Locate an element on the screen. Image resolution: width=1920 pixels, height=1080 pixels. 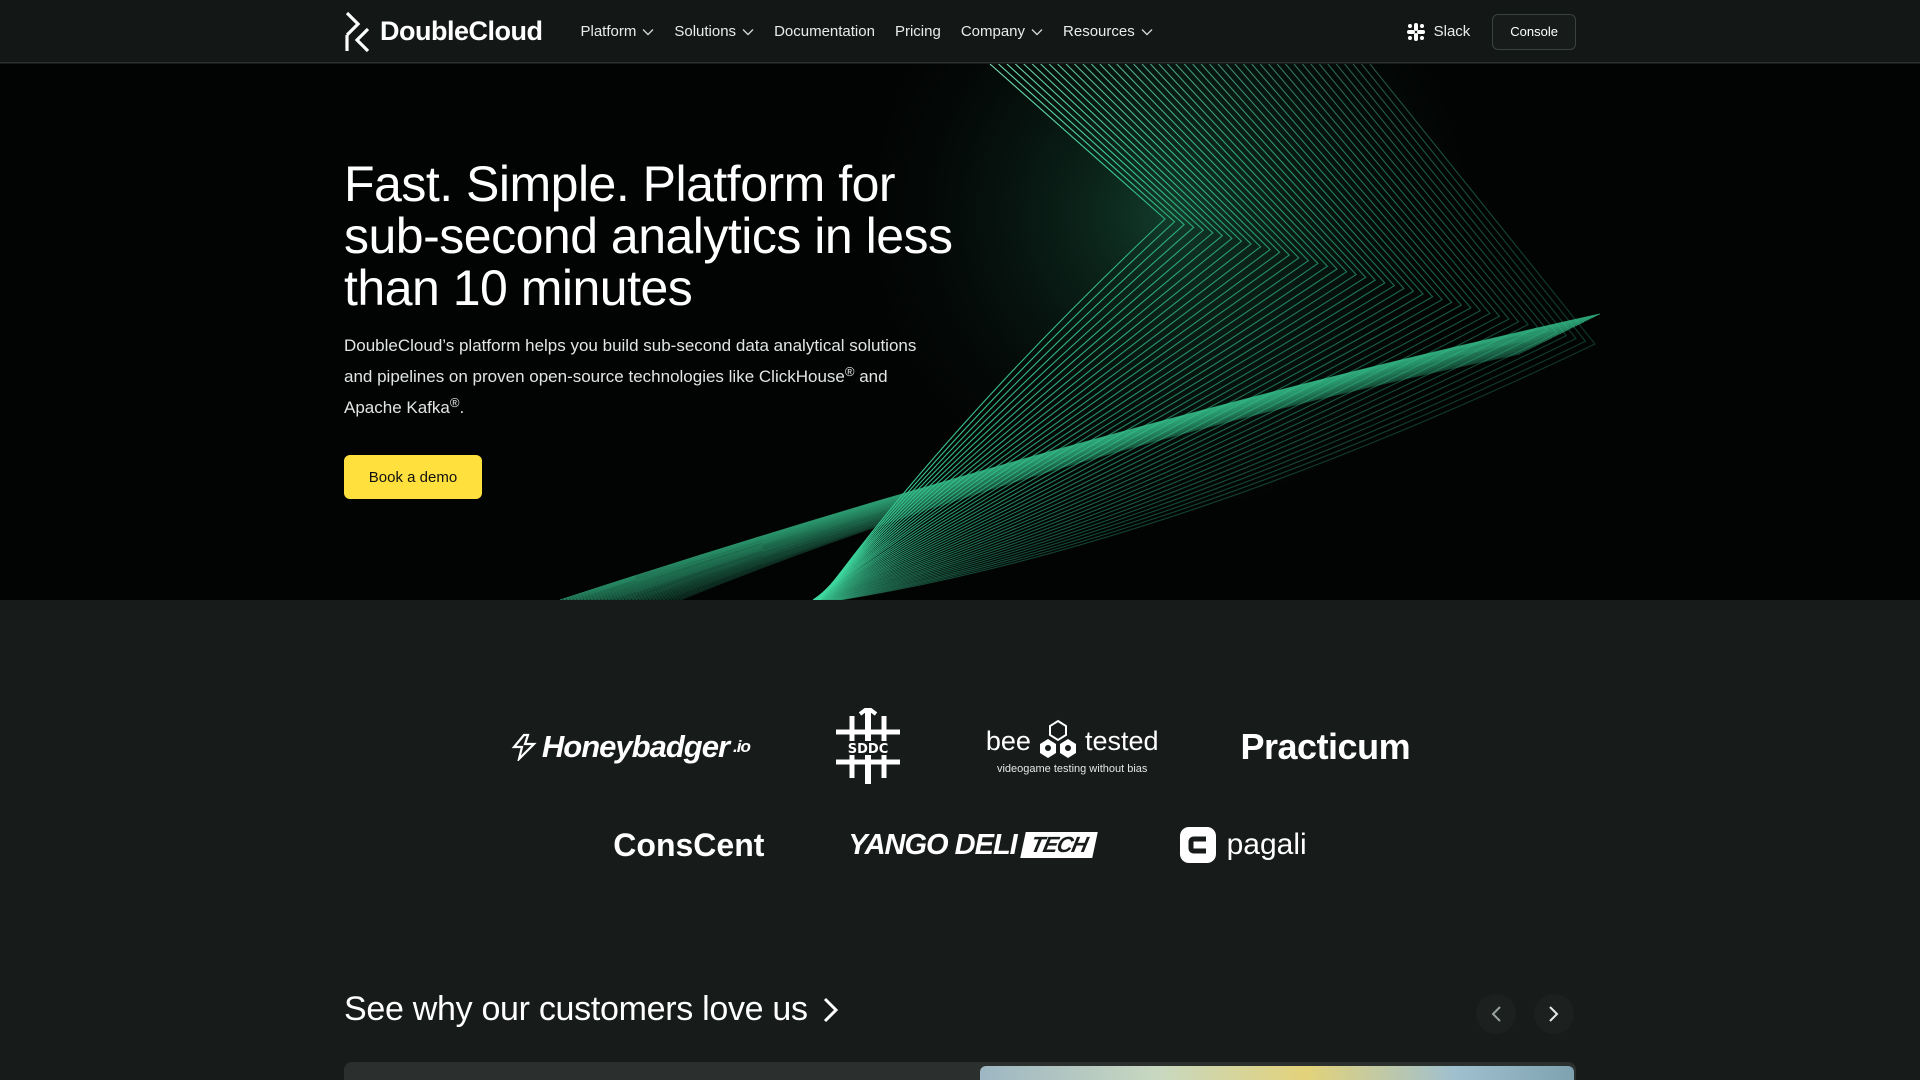
nav-item-documentation: Documentation is located at coordinates (824, 31).